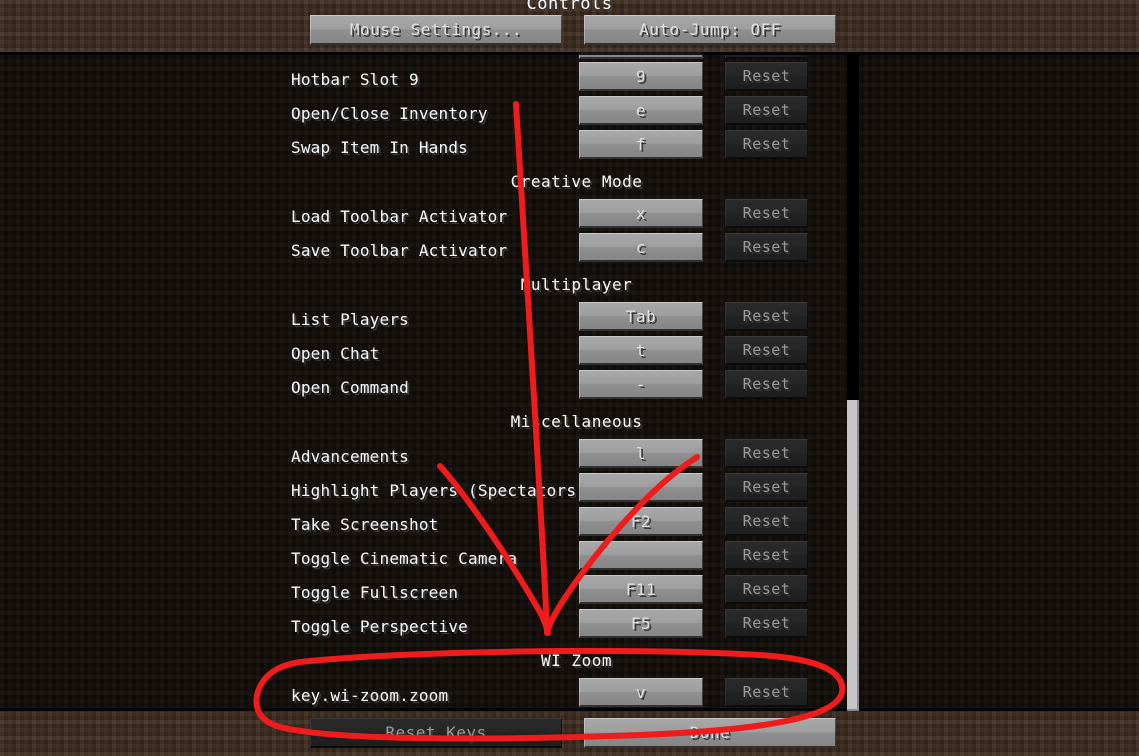  What do you see at coordinates (355, 79) in the screenshot?
I see `keybinding-label: Hotbar Slot 9` at bounding box center [355, 79].